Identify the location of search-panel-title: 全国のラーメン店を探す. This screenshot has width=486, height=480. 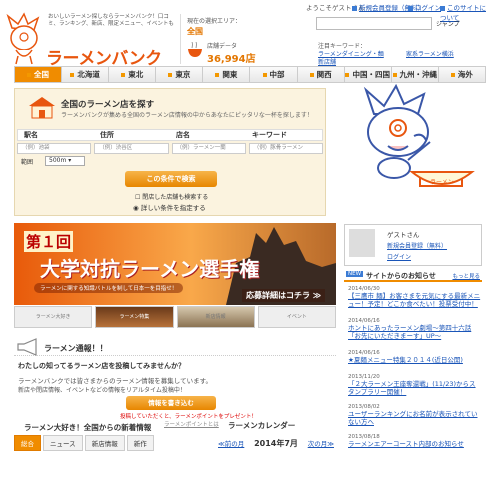
(108, 105).